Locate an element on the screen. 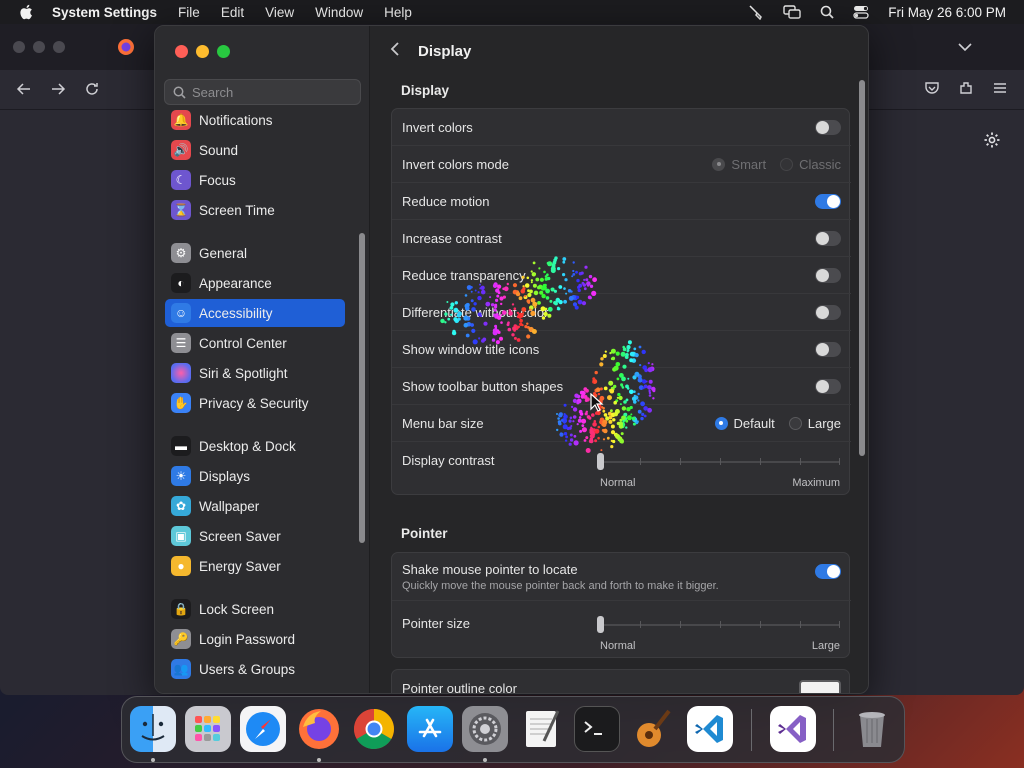  sidebar-item-lock-screen: 🔒 Lock Screen is located at coordinates (255, 609).